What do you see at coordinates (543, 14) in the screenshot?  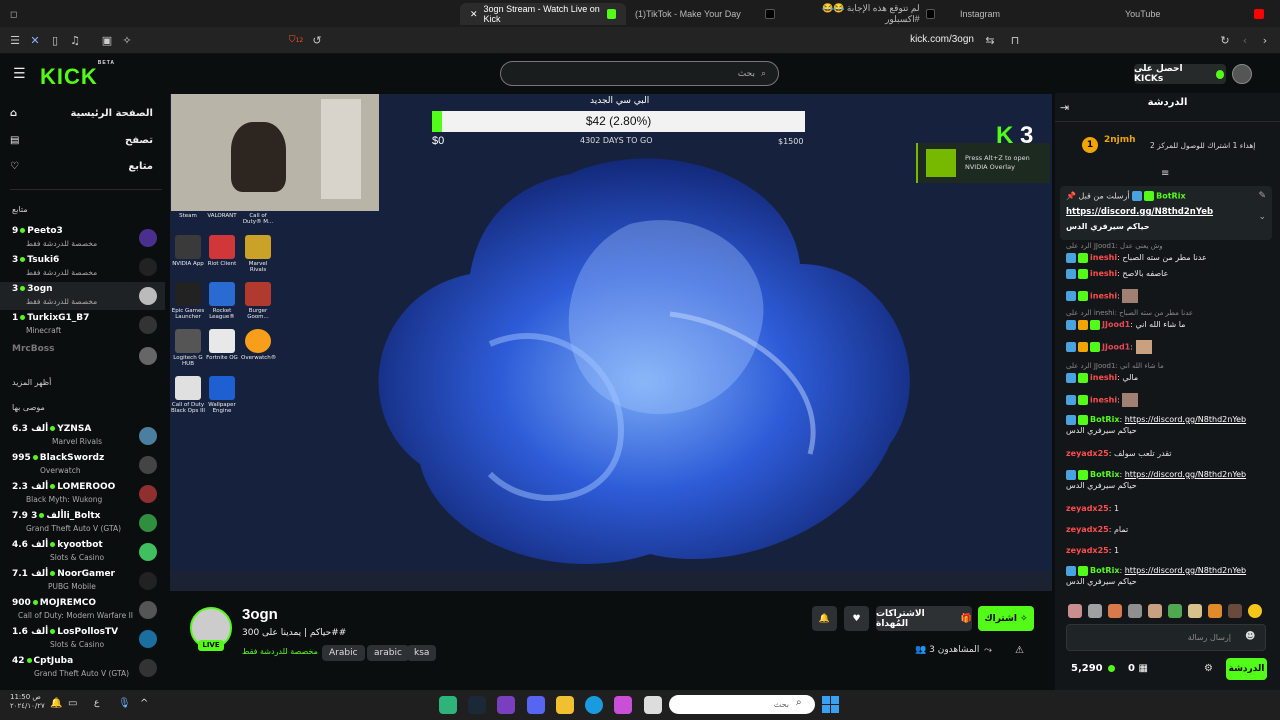 I see `tab-kick: ✕ 3ogn Stream - Watch Live on Kick` at bounding box center [543, 14].